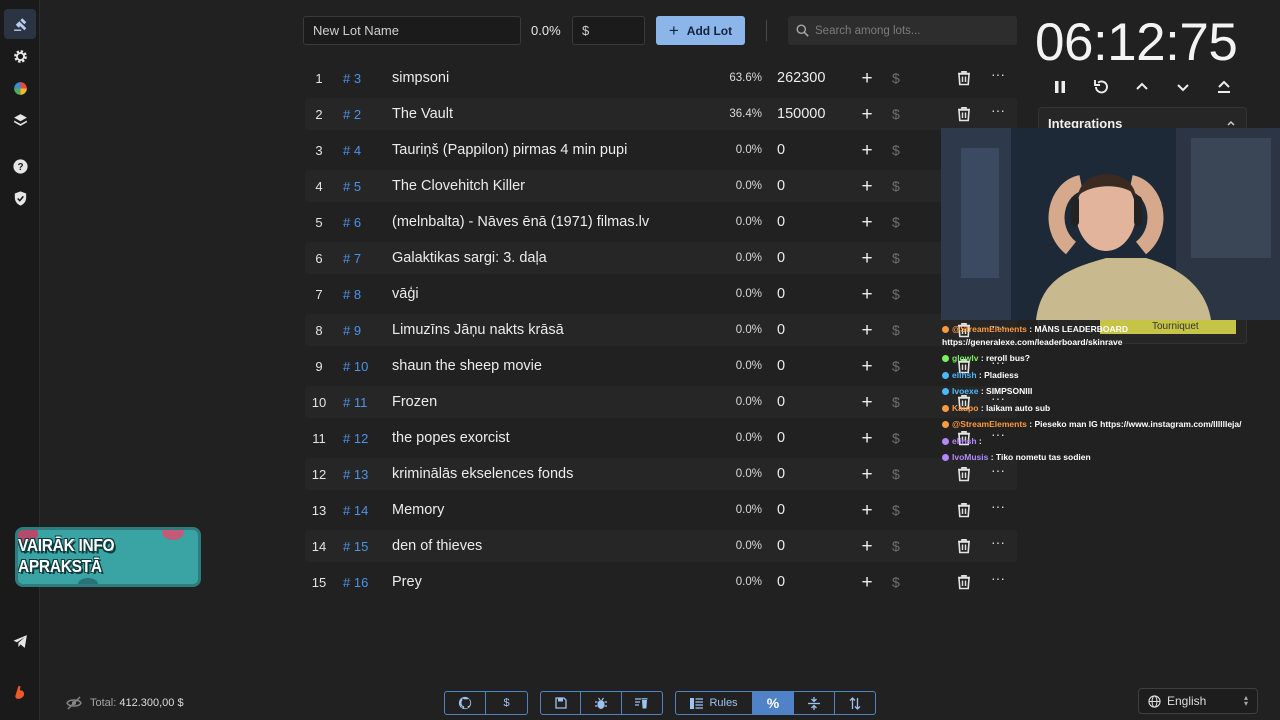  I want to click on lot-name: Prey, so click(407, 582).